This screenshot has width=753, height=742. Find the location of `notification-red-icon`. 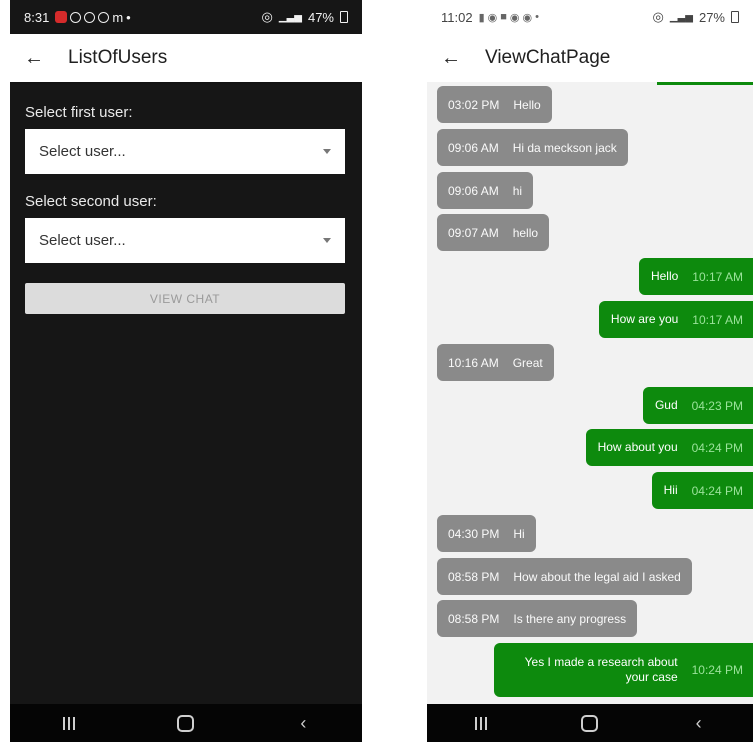

notification-red-icon is located at coordinates (61, 17).